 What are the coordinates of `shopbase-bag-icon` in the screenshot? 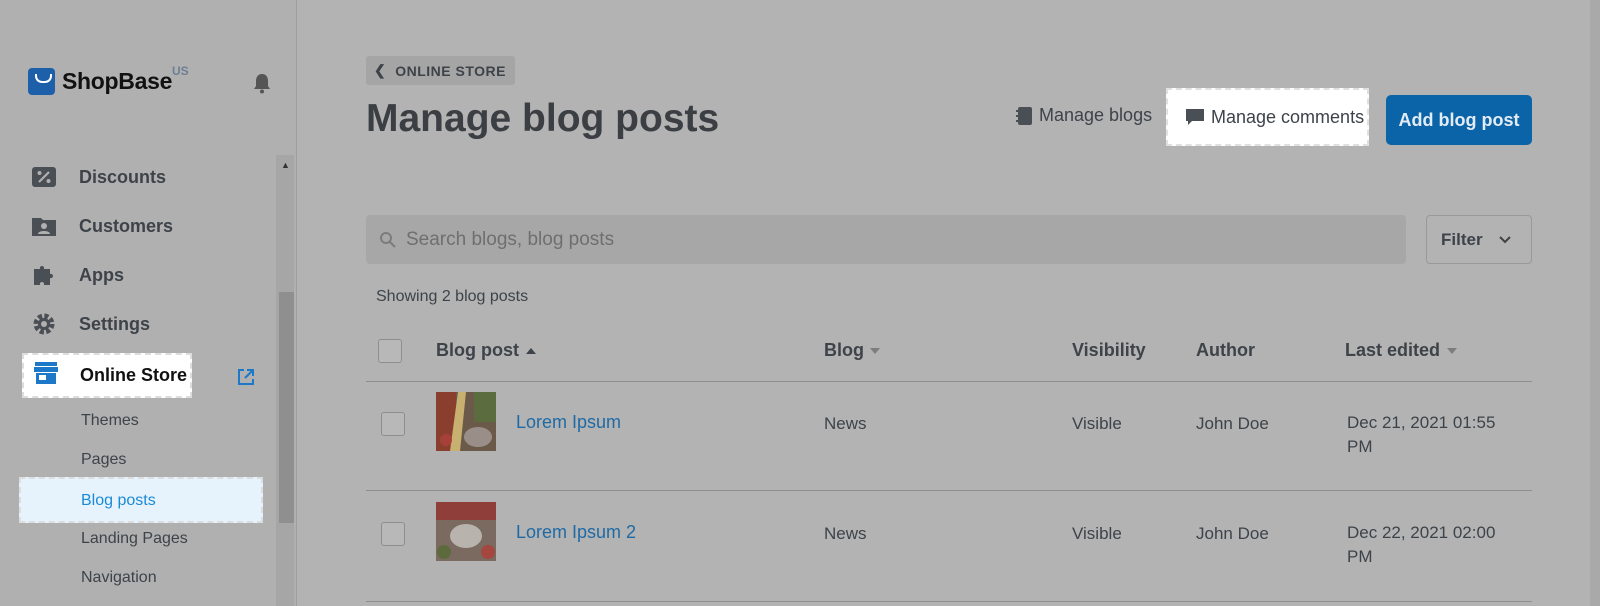 It's located at (41, 81).